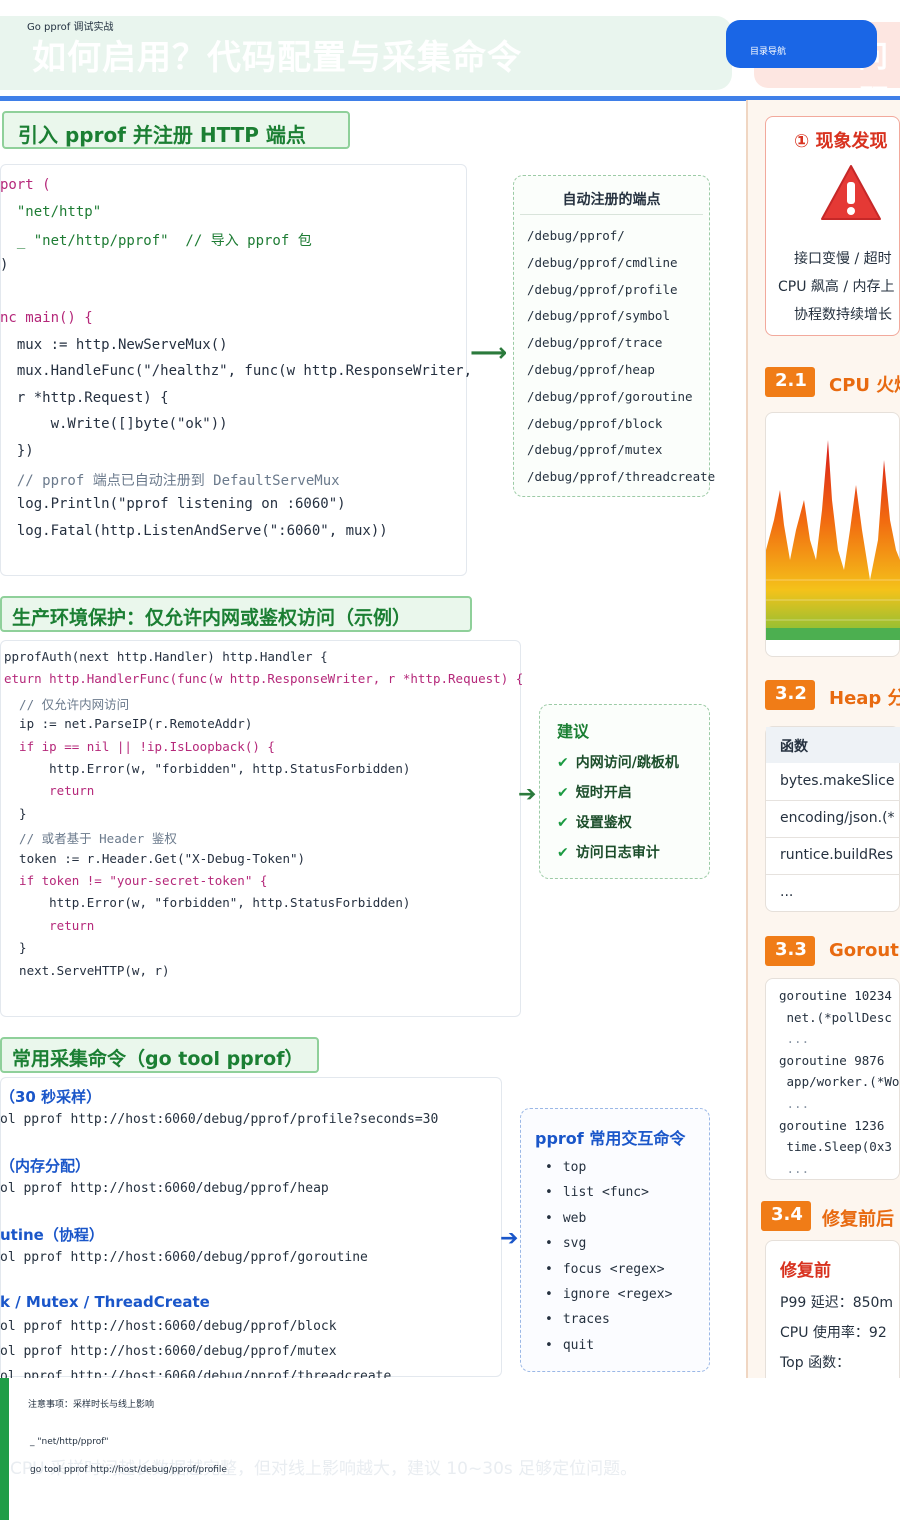 The width and height of the screenshot is (900, 1520). I want to click on arrow-right-icon: ⟶, so click(489, 353).